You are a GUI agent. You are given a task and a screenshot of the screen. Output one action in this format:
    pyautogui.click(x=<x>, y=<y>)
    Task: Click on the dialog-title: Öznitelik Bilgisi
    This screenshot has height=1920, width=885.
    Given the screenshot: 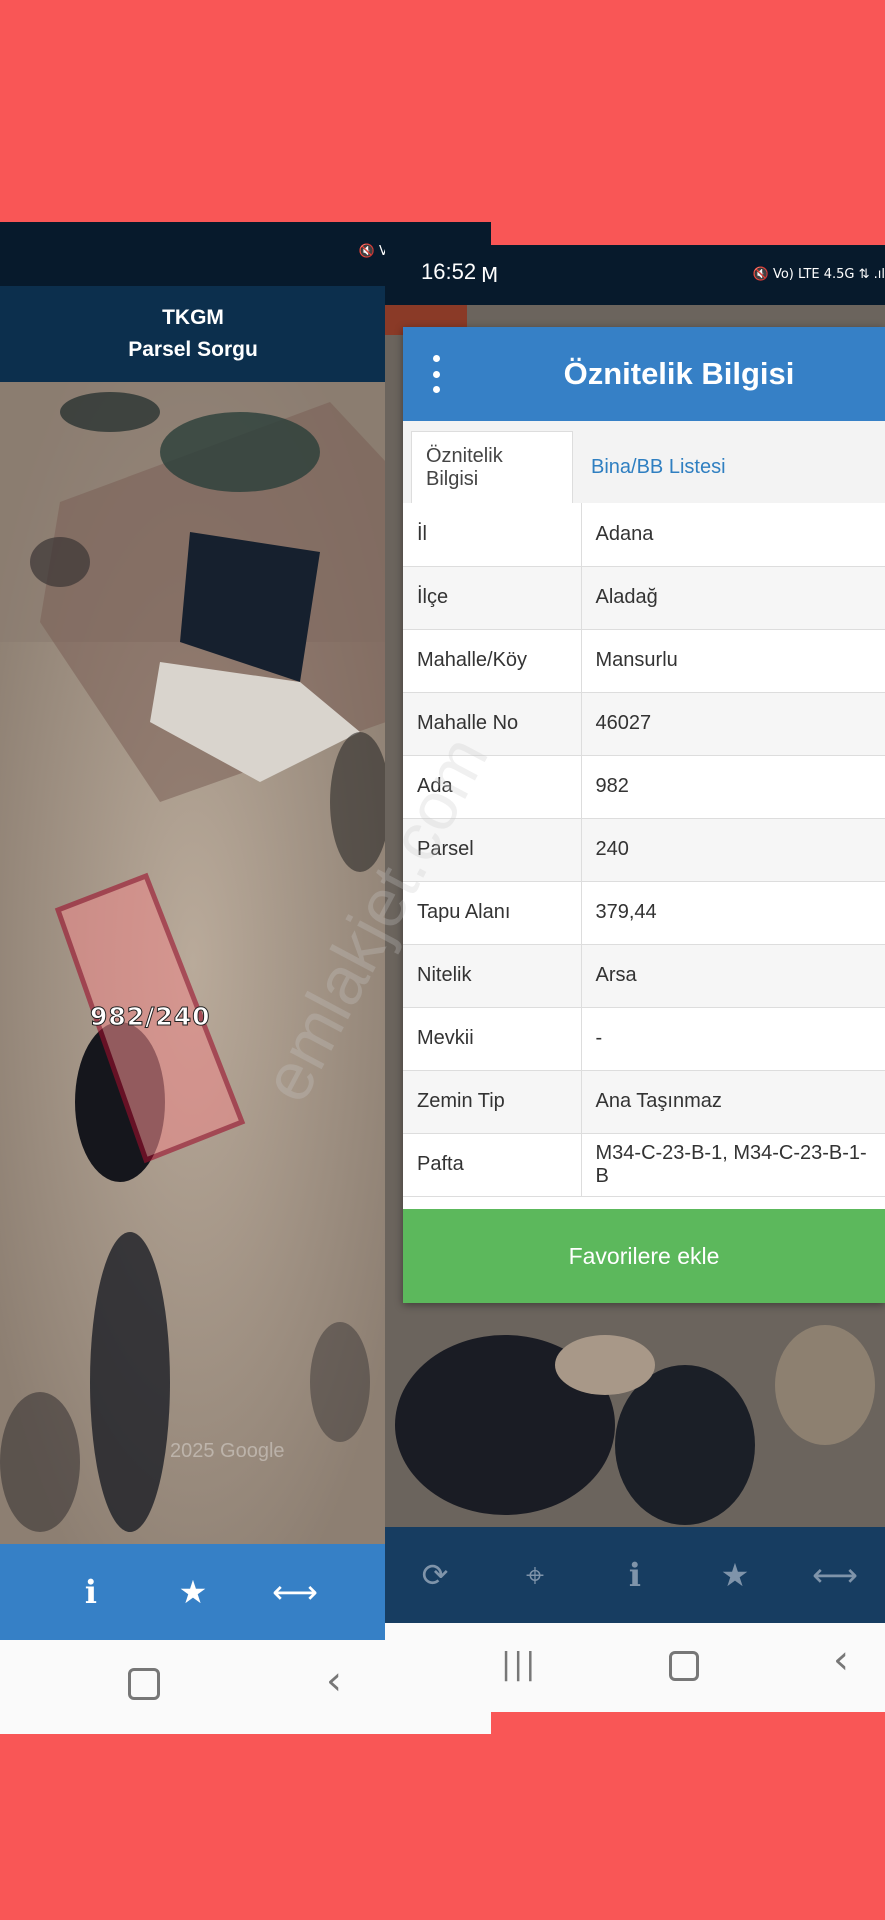 What is the action you would take?
    pyautogui.click(x=679, y=373)
    